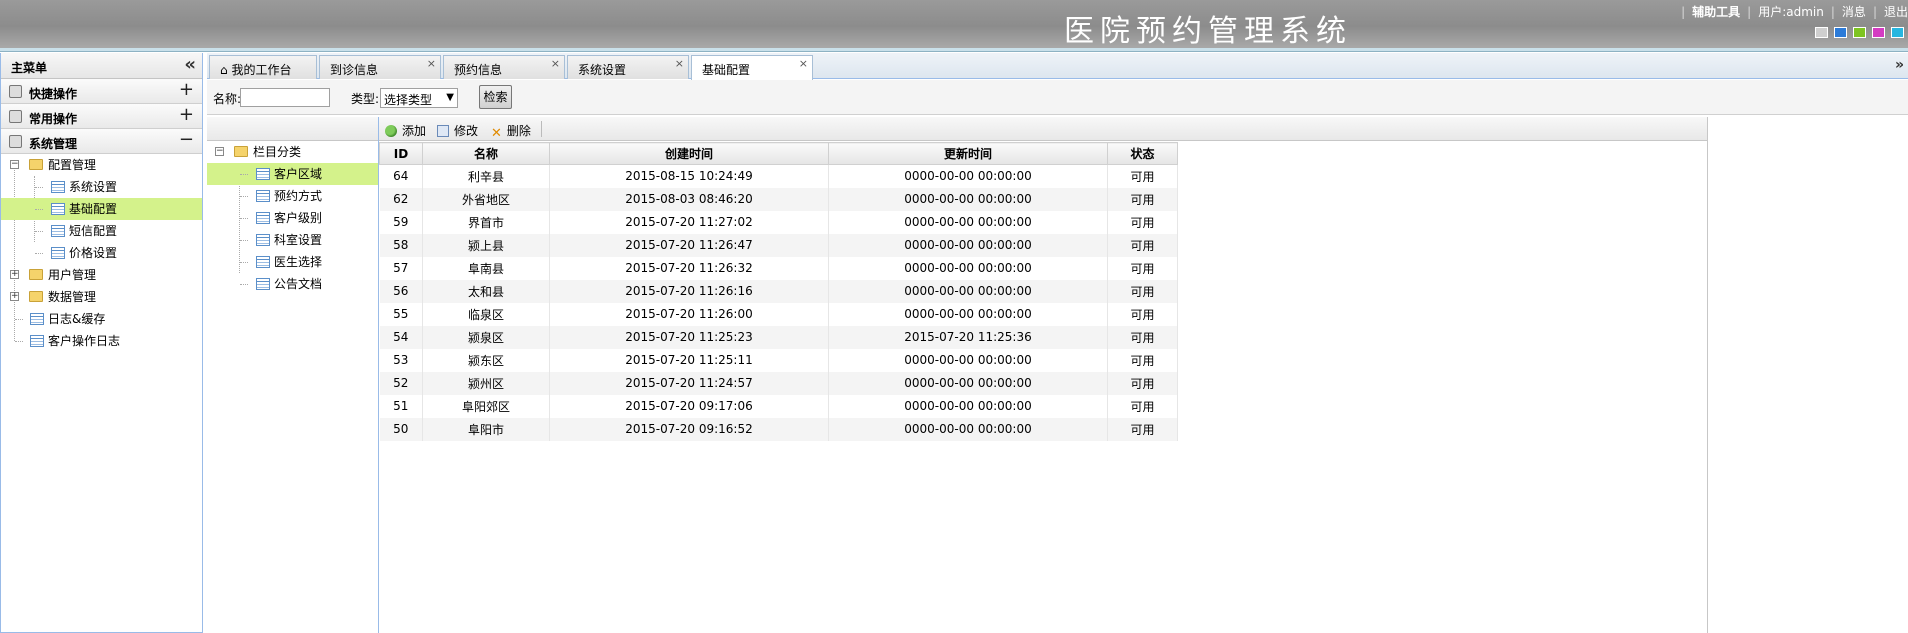 The width and height of the screenshot is (1908, 633). I want to click on theme-swatch-blue, so click(1840, 32).